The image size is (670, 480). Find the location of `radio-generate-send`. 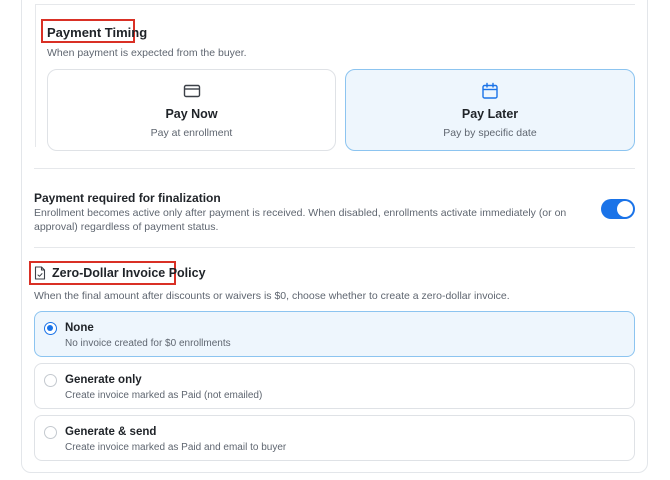

radio-generate-send is located at coordinates (50, 432).